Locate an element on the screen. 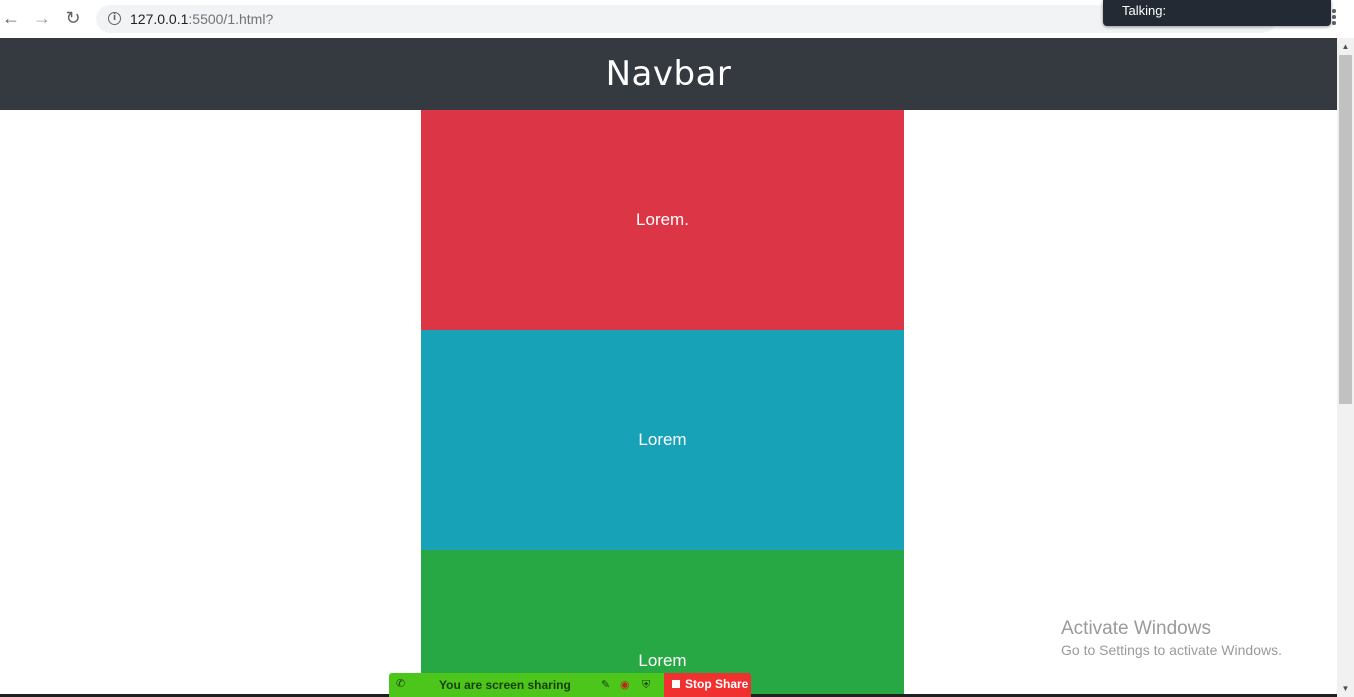 This screenshot has height=697, width=1354. blue-block: Lorem is located at coordinates (662, 440).